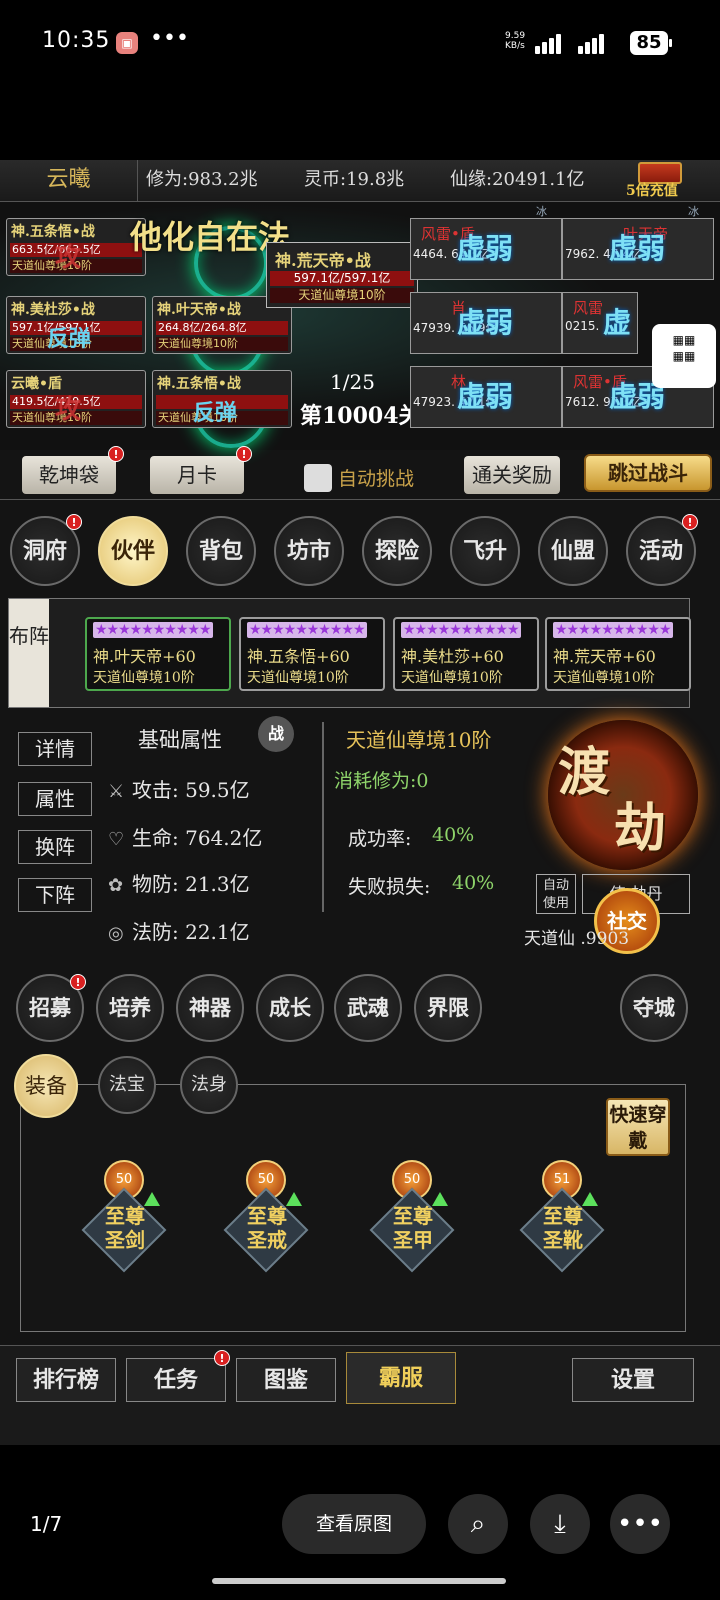 This screenshot has width=720, height=1600. Describe the element at coordinates (478, 1524) in the screenshot. I see `scan-search-icon: ⌕` at that location.